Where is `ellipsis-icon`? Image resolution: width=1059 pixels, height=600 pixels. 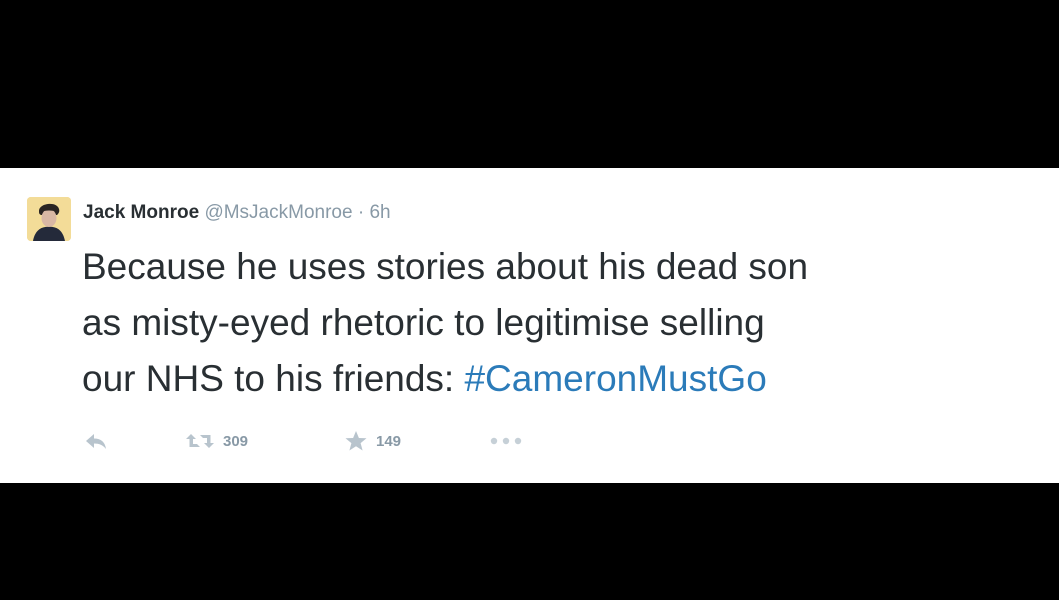 ellipsis-icon is located at coordinates (506, 441).